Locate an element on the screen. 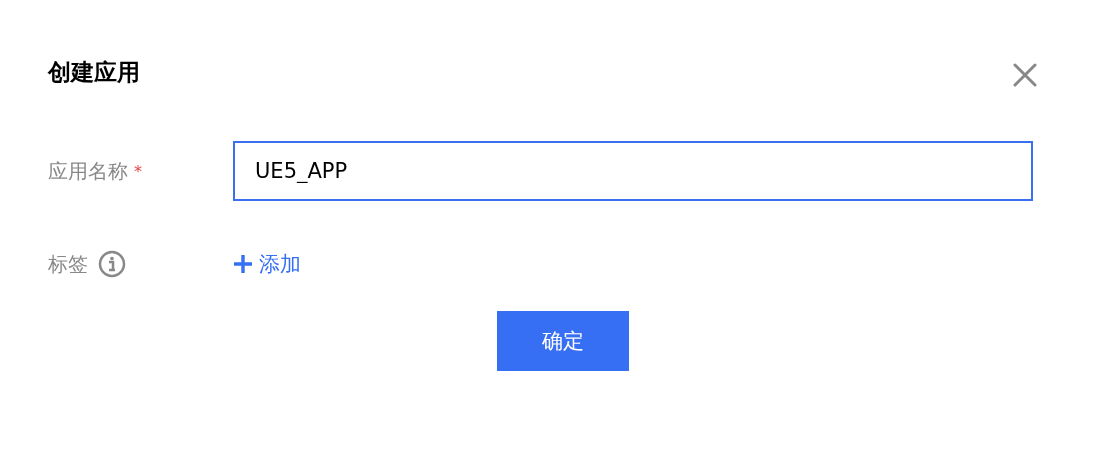  input-field: UE5_APP is located at coordinates (633, 171).